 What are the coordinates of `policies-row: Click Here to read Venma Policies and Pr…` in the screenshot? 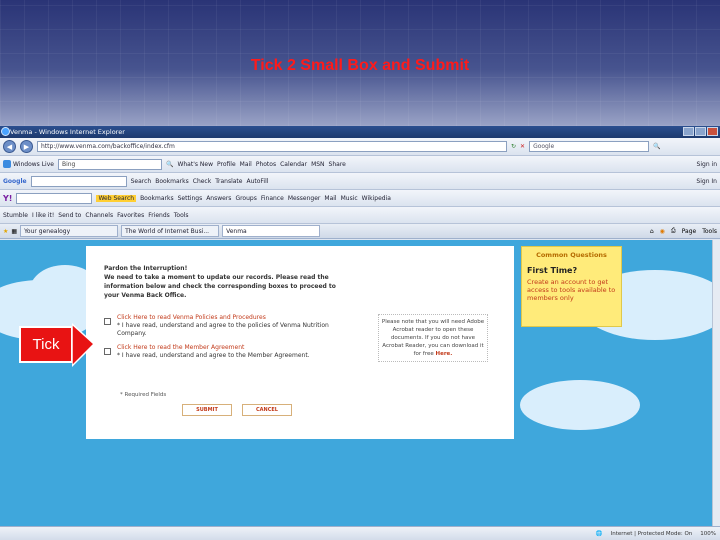 It's located at (230, 326).